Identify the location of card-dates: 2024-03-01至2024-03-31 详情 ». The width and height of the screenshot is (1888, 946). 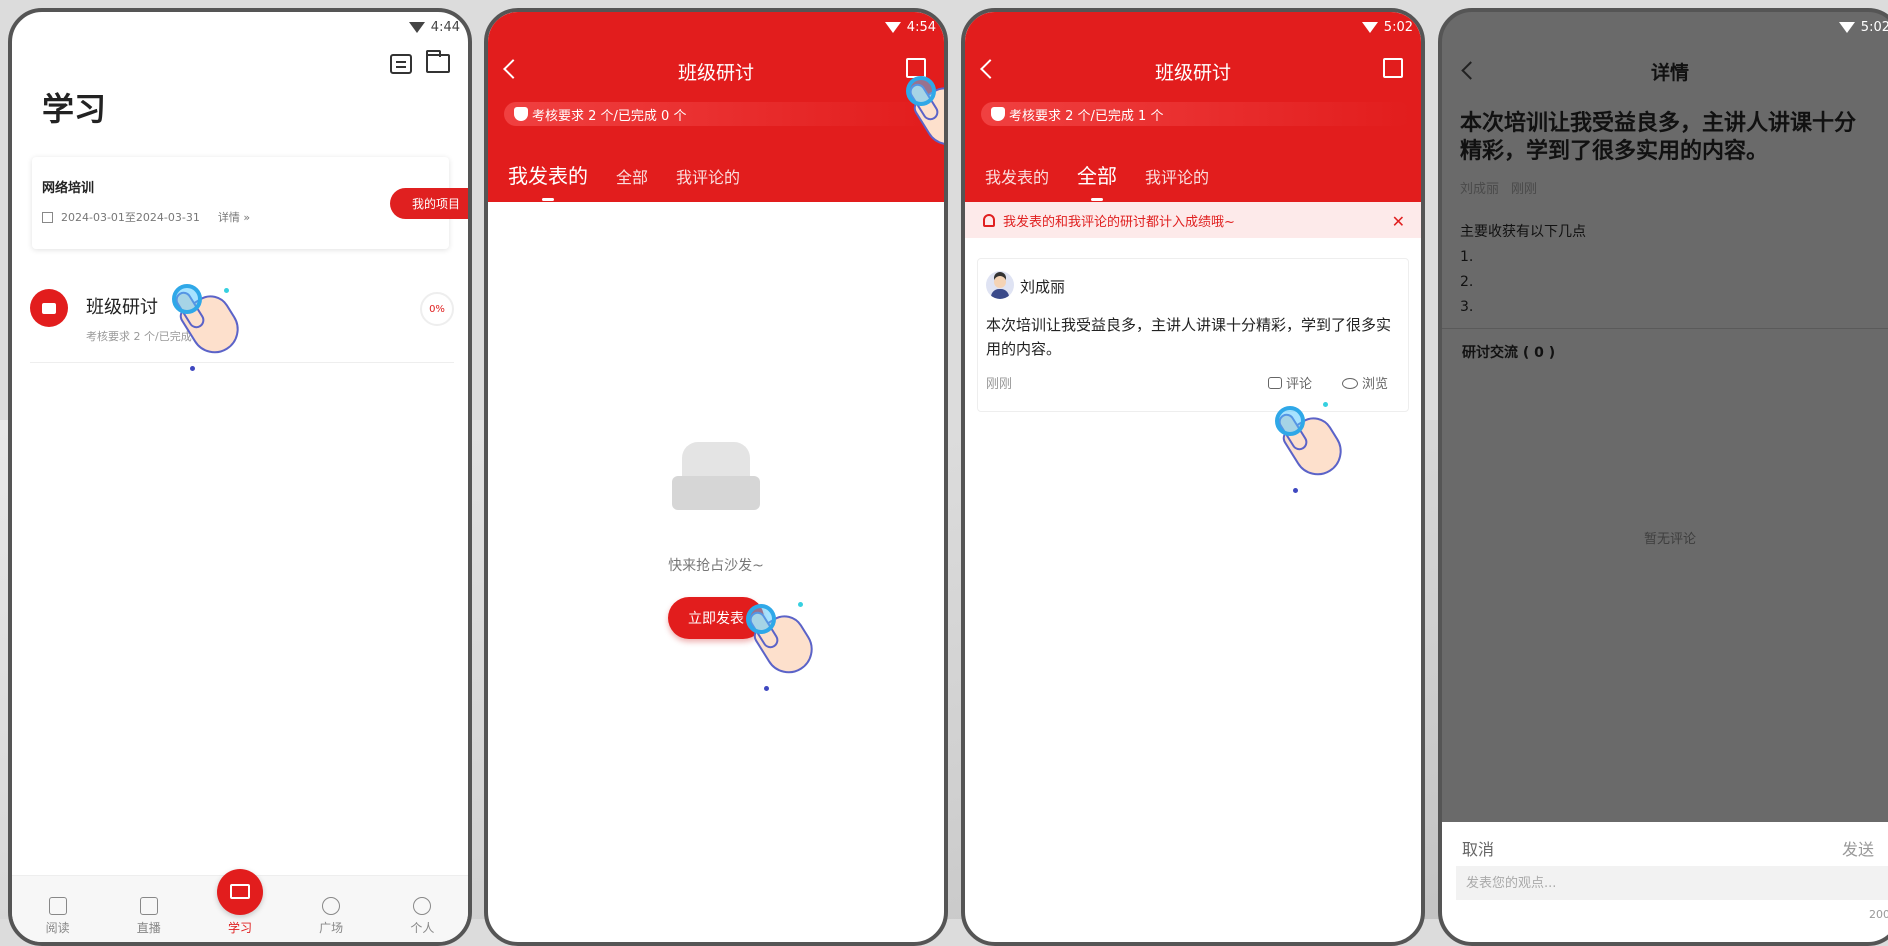
(146, 217).